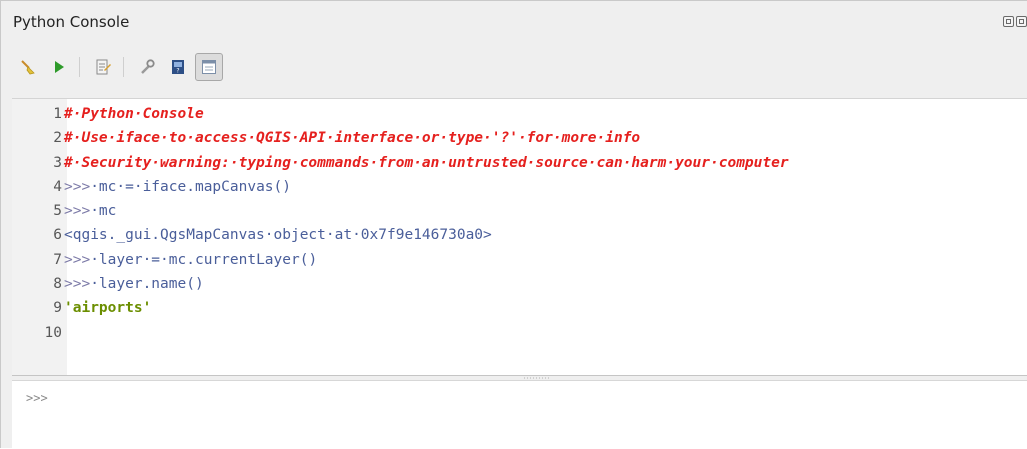 The height and width of the screenshot is (449, 1027). What do you see at coordinates (519, 333) in the screenshot?
I see `code-line: 10` at bounding box center [519, 333].